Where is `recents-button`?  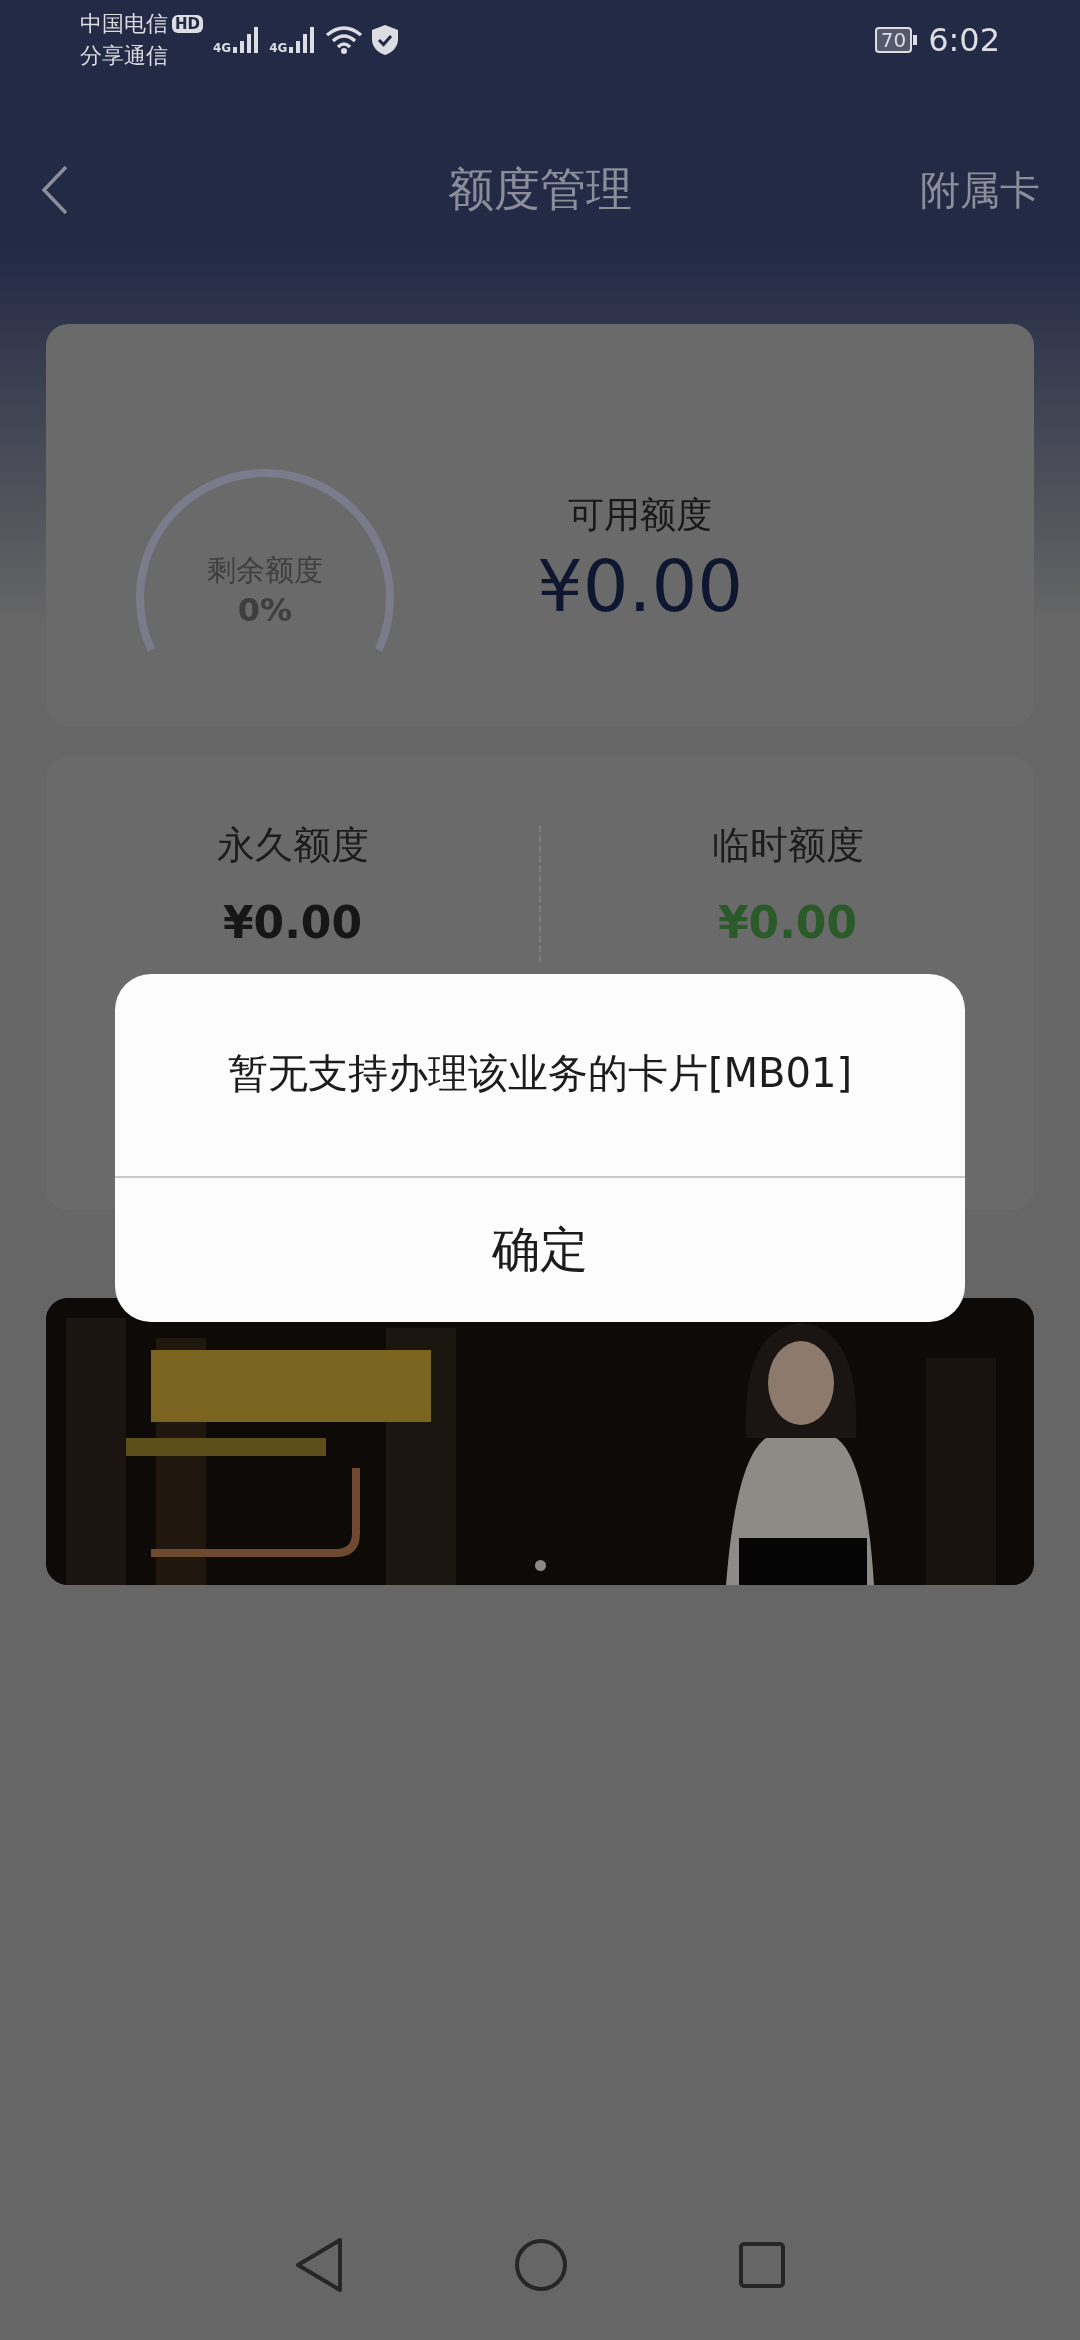 recents-button is located at coordinates (762, 2265).